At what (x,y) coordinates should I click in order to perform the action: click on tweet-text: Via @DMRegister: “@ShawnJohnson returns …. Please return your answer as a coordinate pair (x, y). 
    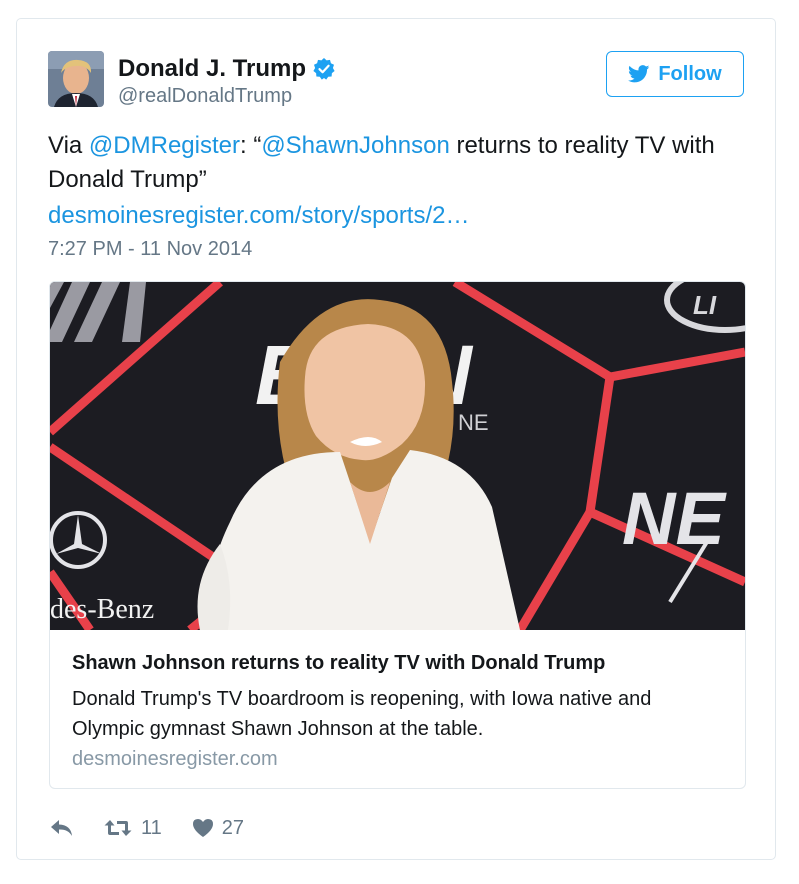
    Looking at the image, I should click on (398, 163).